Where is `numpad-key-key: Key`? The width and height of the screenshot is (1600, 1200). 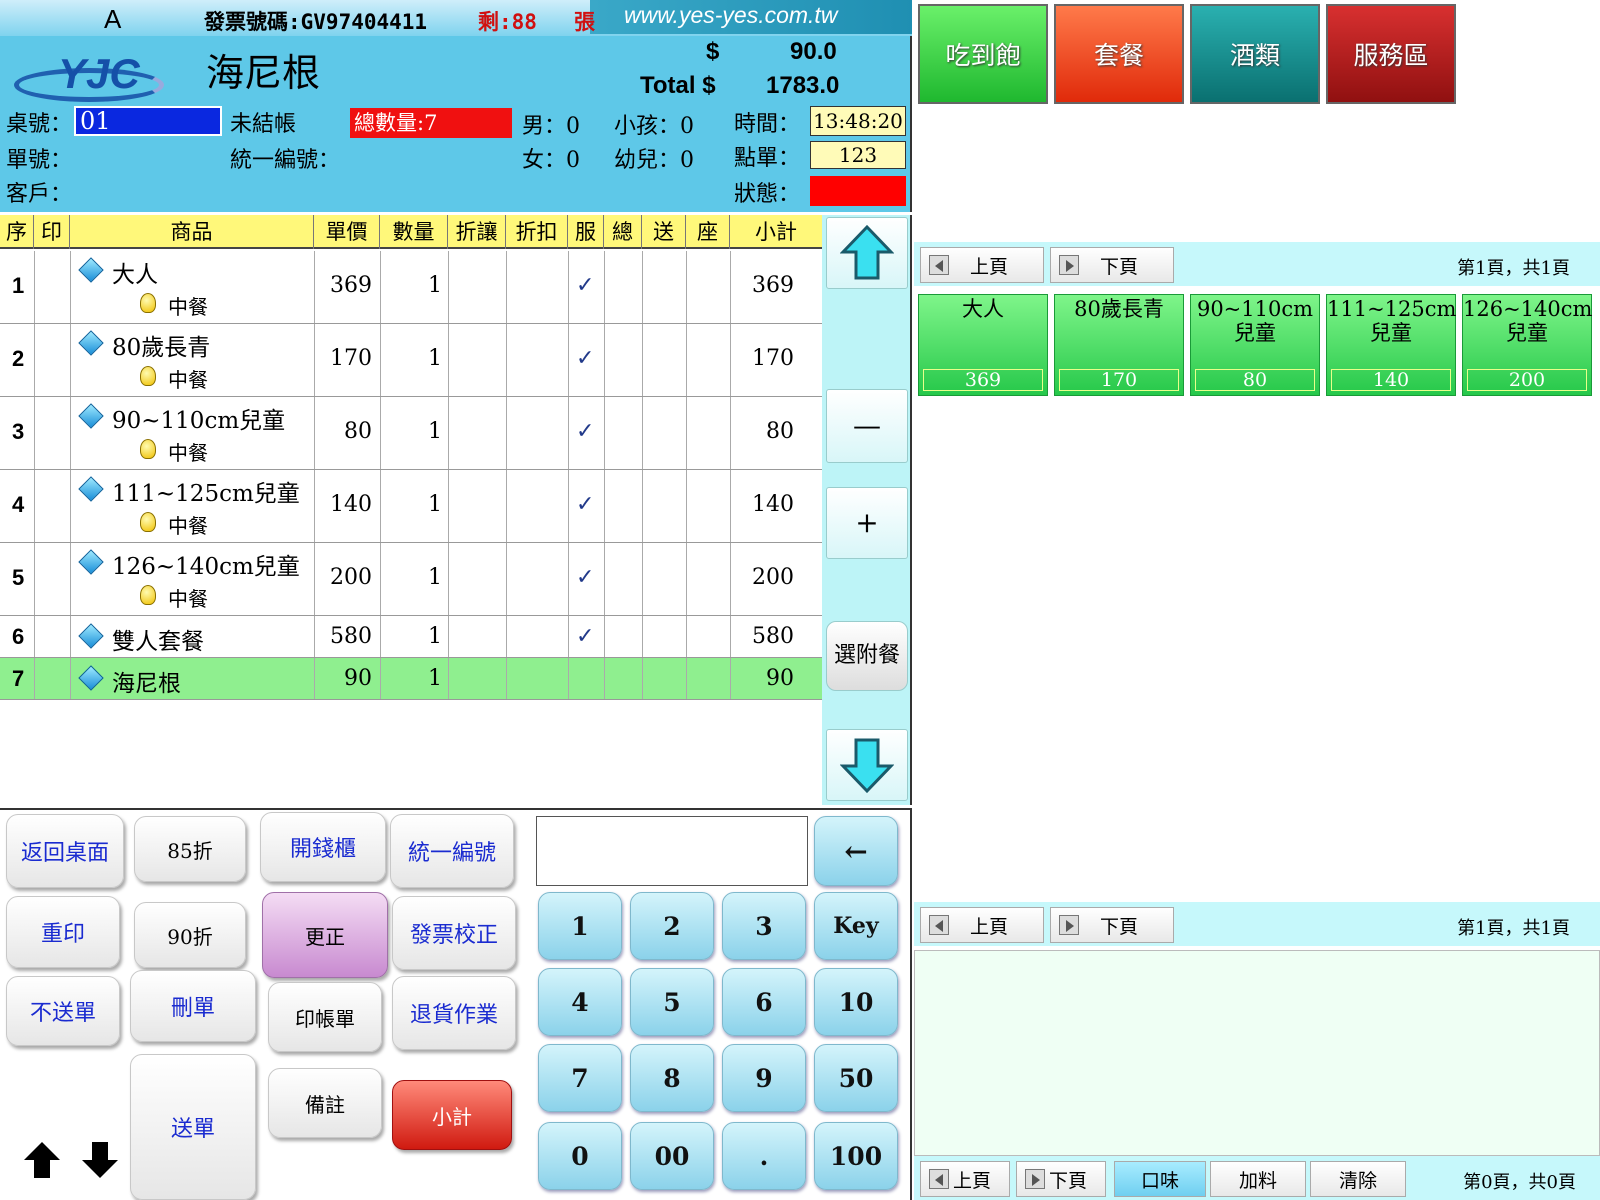 numpad-key-key: Key is located at coordinates (856, 926).